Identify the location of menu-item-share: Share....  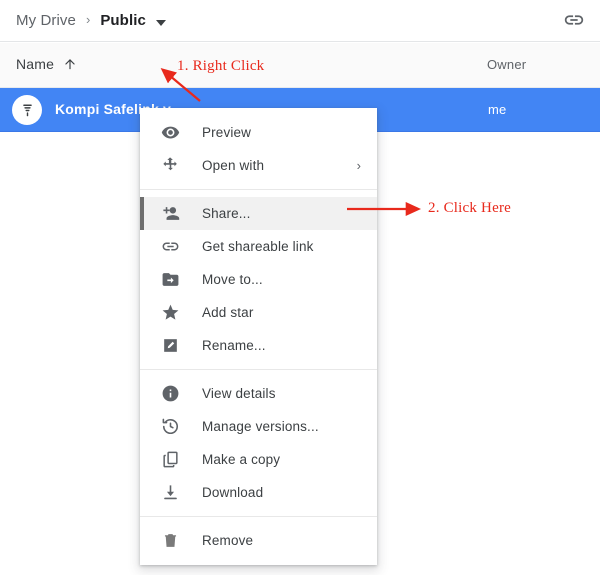
(258, 213).